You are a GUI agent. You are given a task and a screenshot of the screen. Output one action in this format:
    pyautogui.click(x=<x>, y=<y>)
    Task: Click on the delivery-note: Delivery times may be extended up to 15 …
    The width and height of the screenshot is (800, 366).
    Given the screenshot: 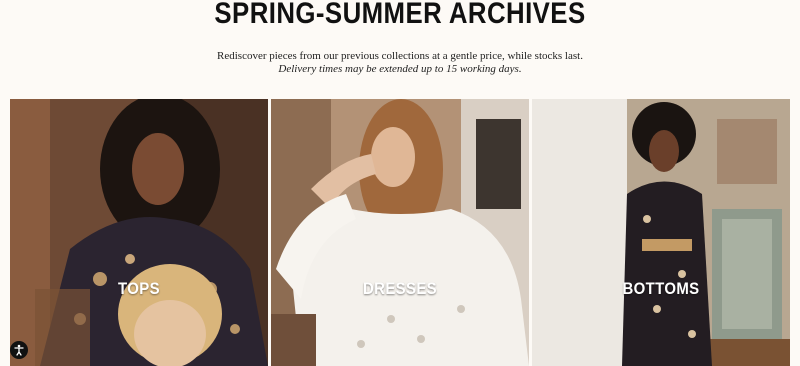 What is the action you would take?
    pyautogui.click(x=400, y=69)
    